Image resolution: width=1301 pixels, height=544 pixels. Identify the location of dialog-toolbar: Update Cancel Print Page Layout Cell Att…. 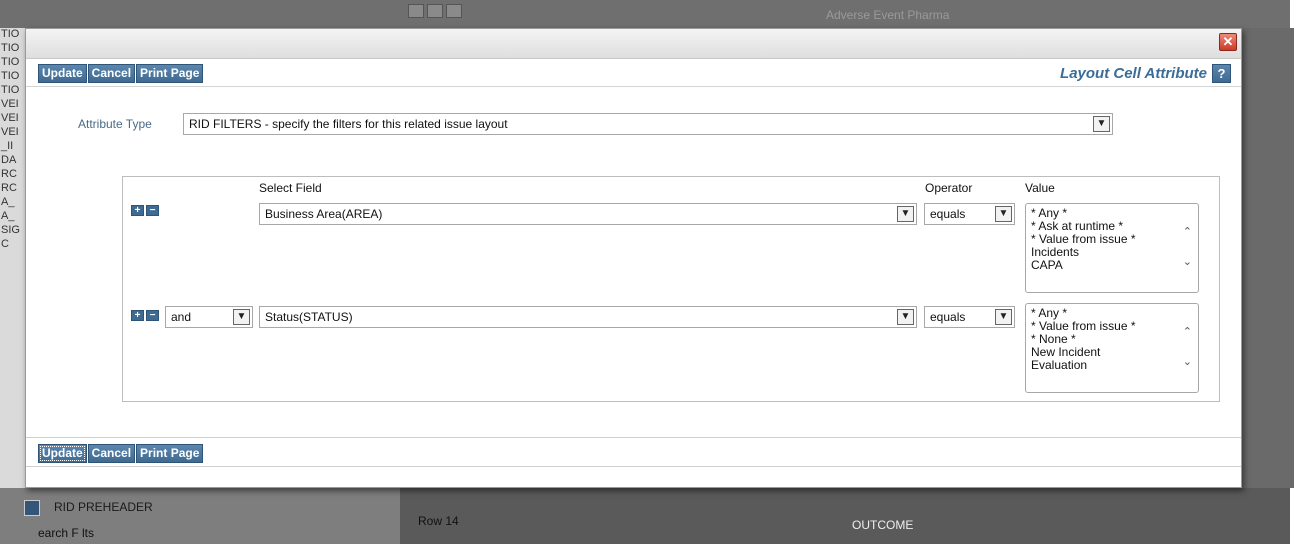
(633, 73).